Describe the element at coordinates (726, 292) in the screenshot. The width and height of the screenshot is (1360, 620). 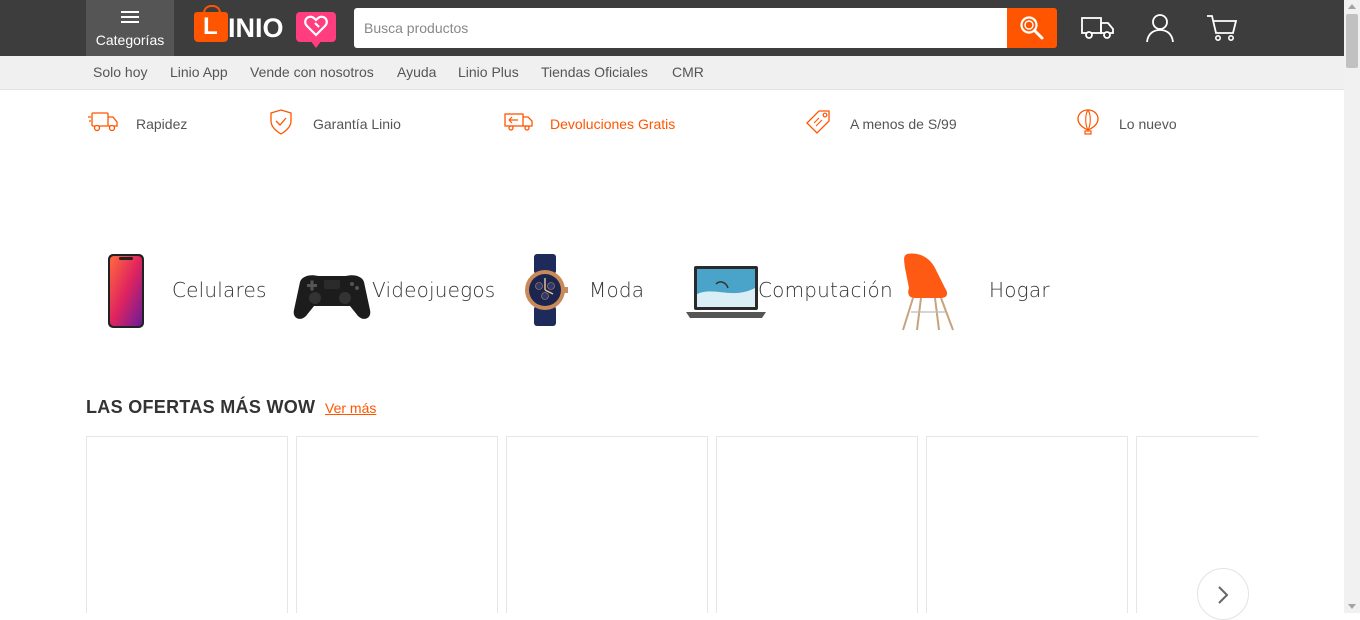
I see `laptop-image` at that location.